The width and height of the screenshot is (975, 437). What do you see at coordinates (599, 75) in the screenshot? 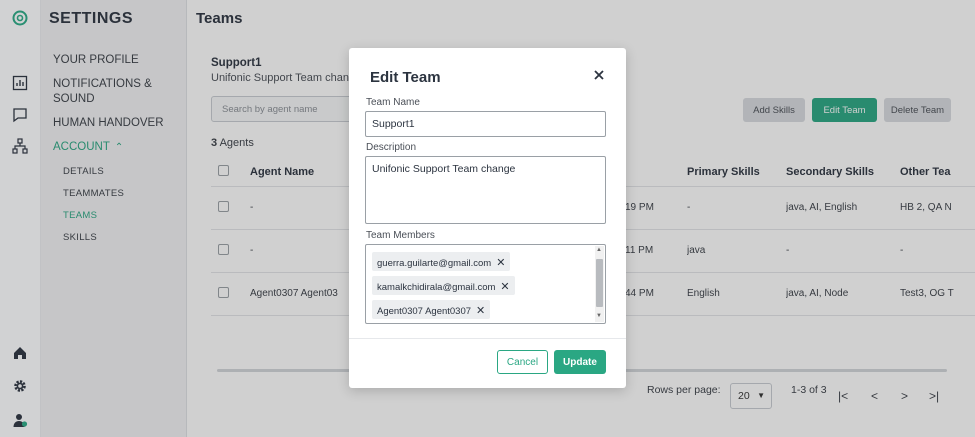
I see `close-icon` at bounding box center [599, 75].